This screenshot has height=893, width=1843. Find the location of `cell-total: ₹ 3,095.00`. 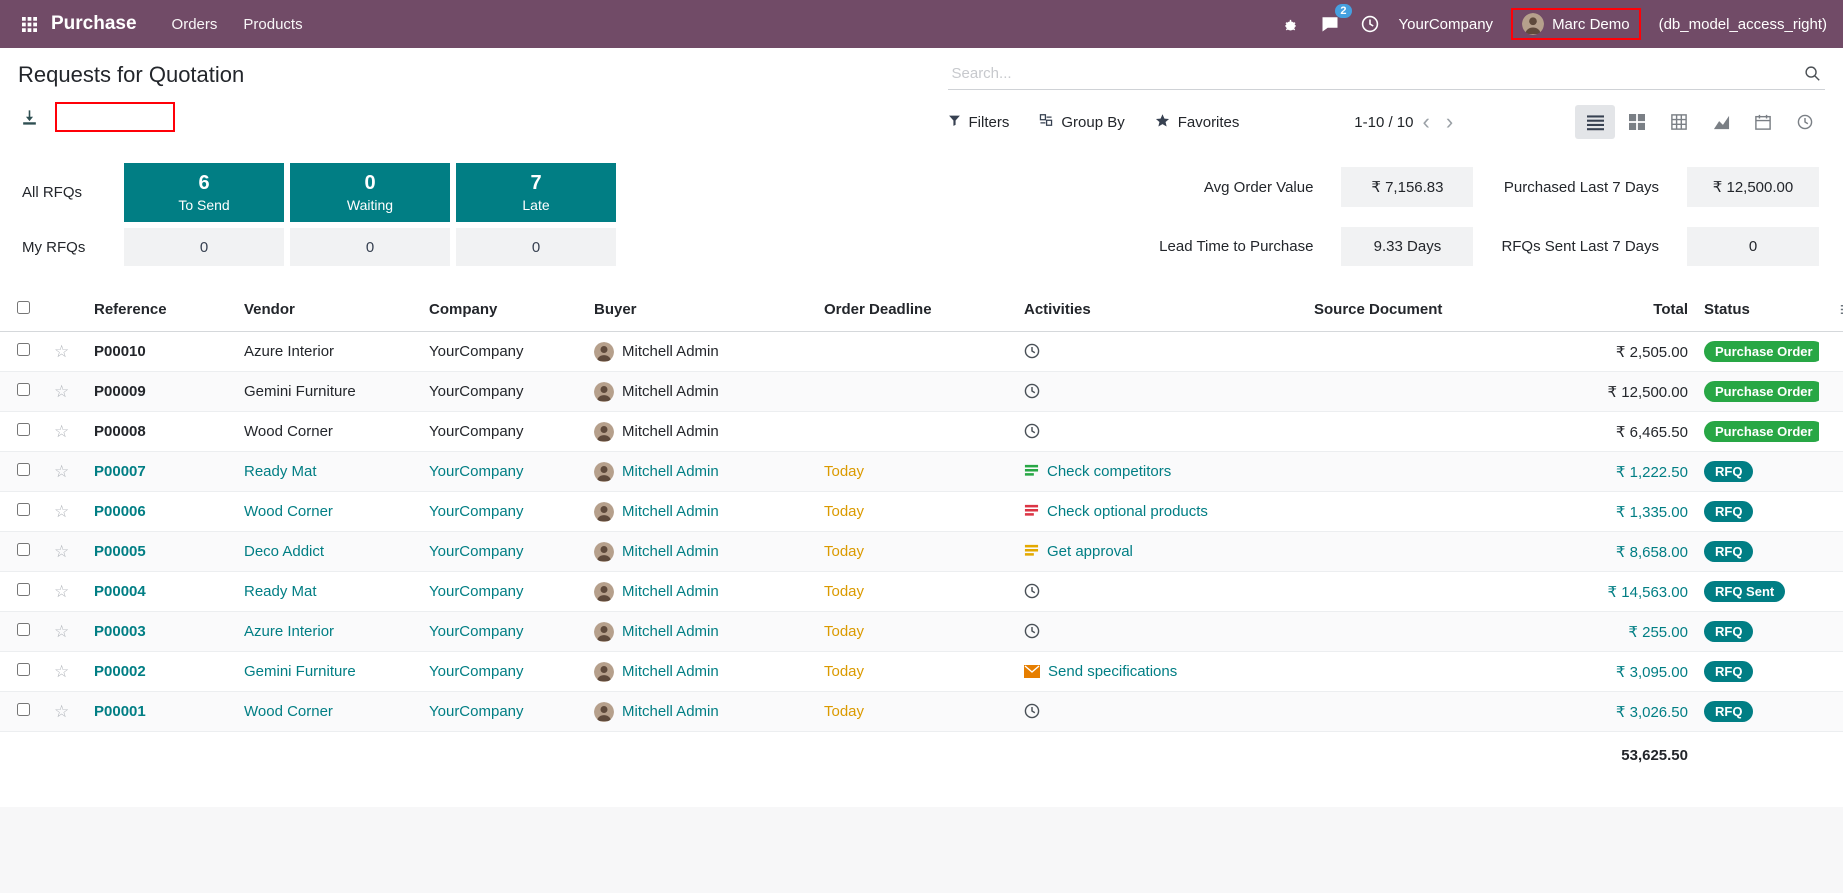

cell-total: ₹ 3,095.00 is located at coordinates (1616, 671).